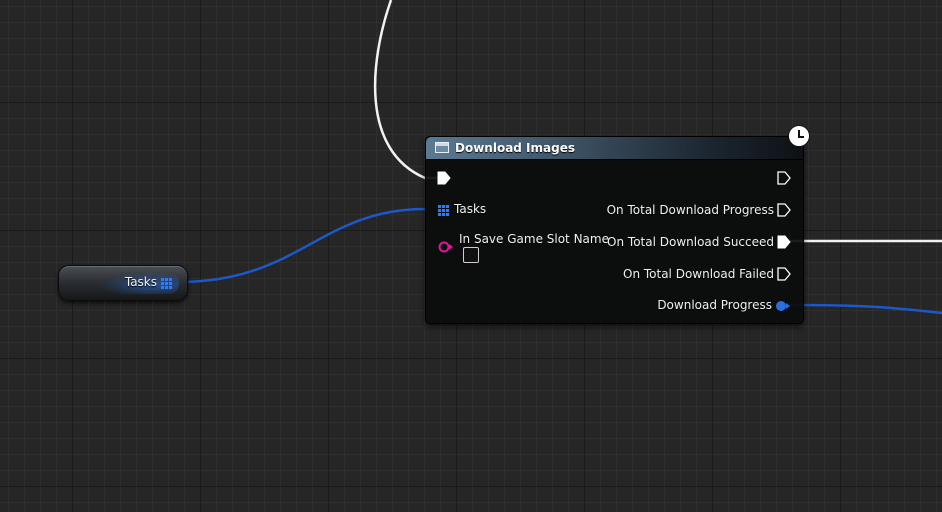 The height and width of the screenshot is (512, 942). Describe the element at coordinates (470, 209) in the screenshot. I see `tasks-input-label: Tasks` at that location.